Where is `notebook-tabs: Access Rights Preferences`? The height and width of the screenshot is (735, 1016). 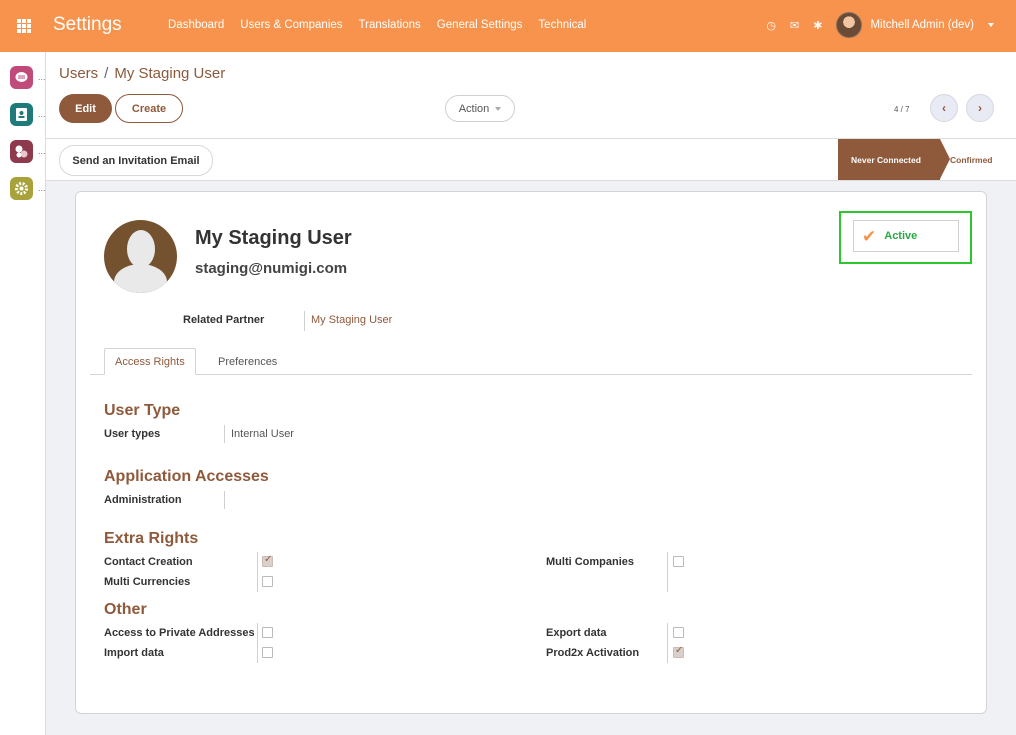 notebook-tabs: Access Rights Preferences is located at coordinates (531, 361).